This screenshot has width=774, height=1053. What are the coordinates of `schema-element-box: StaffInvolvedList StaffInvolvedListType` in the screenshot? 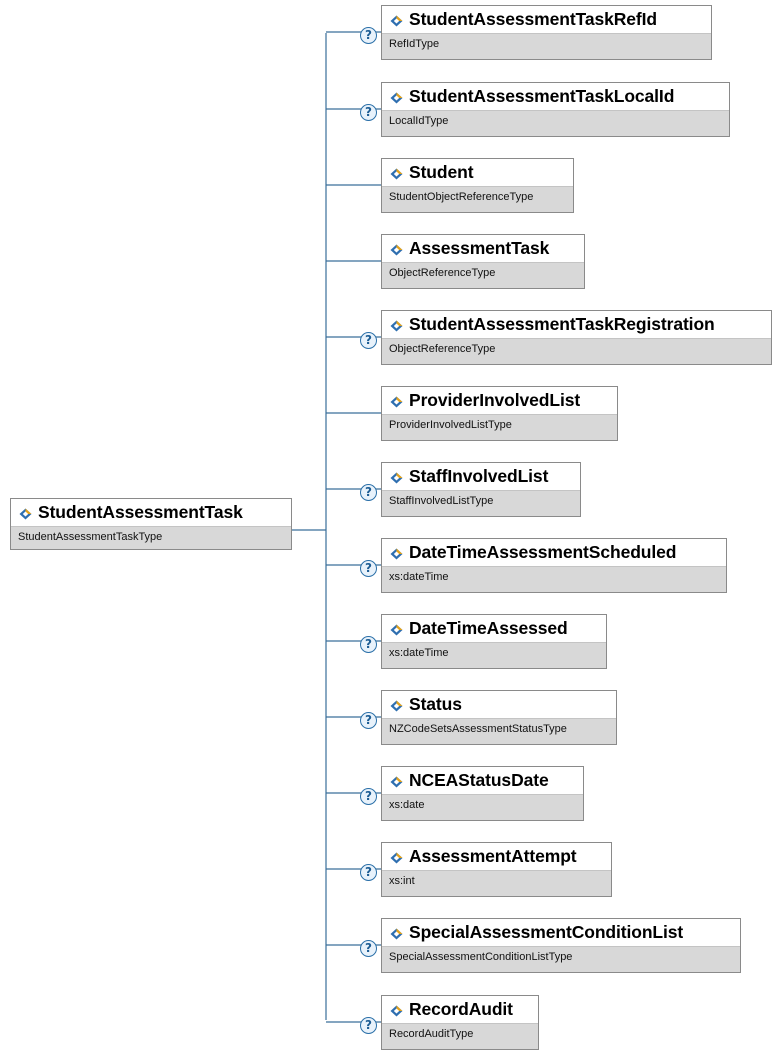 It's located at (481, 489).